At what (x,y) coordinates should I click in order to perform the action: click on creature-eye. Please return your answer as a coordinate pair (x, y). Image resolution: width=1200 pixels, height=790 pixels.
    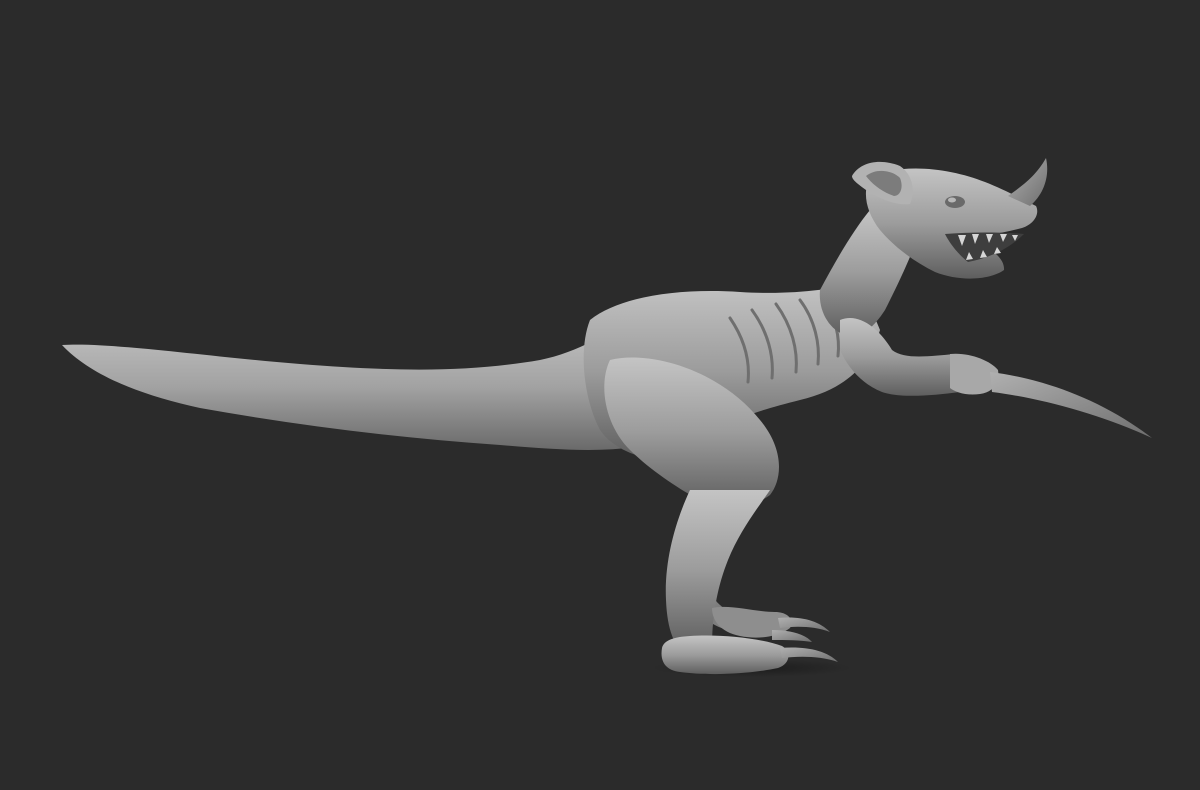
    Looking at the image, I should click on (955, 202).